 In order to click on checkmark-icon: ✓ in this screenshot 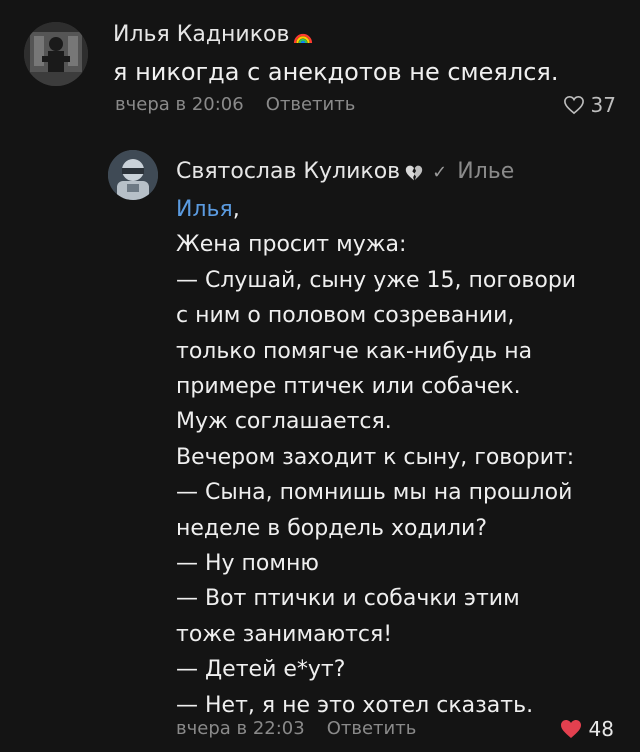, I will do `click(440, 172)`.